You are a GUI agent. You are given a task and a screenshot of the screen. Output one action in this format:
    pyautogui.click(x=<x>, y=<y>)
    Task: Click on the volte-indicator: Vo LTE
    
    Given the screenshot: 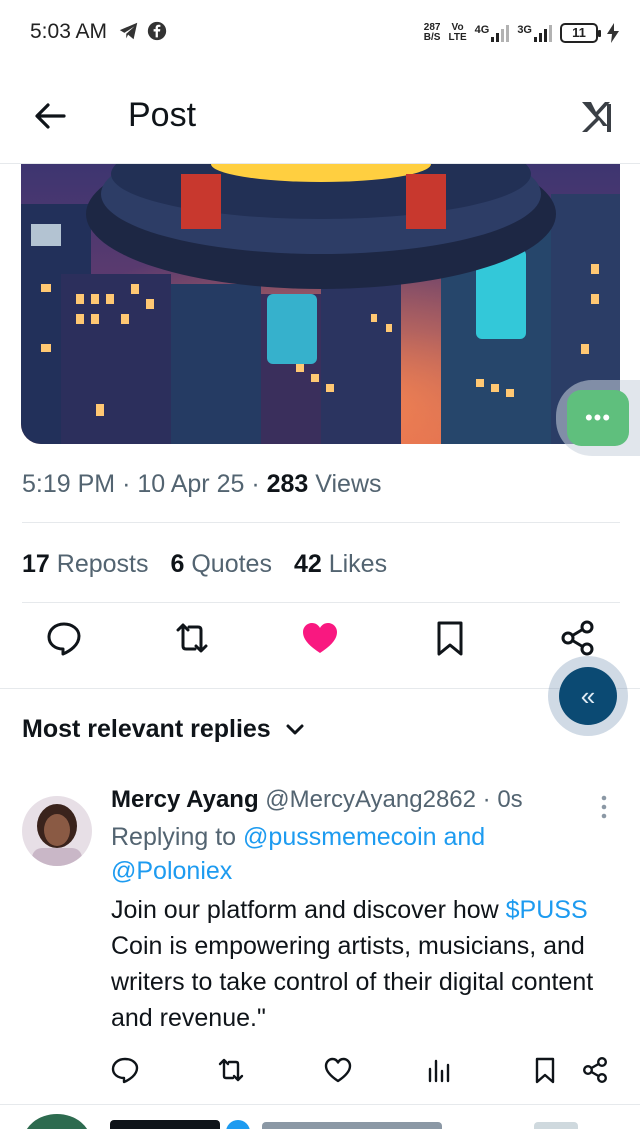 What is the action you would take?
    pyautogui.click(x=457, y=33)
    